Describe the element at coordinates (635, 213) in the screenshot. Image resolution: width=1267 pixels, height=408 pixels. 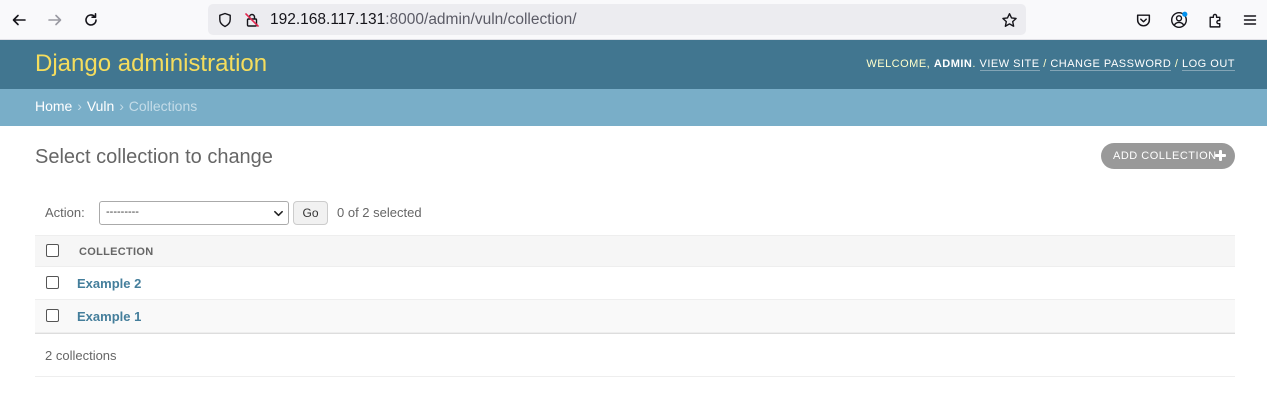
I see `actions-bar: Action: --------- Go 0 of 2 selected` at that location.